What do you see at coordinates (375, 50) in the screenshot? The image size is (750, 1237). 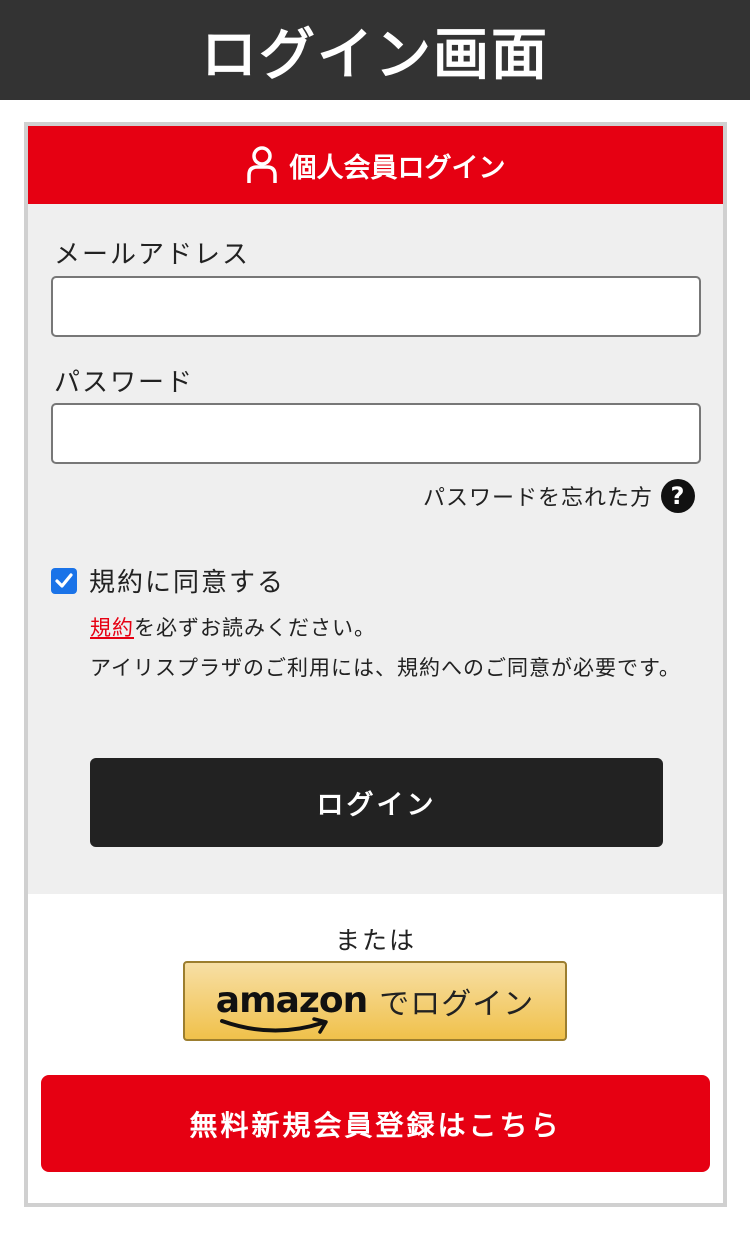 I see `page-banner-title: ログイン画面` at bounding box center [375, 50].